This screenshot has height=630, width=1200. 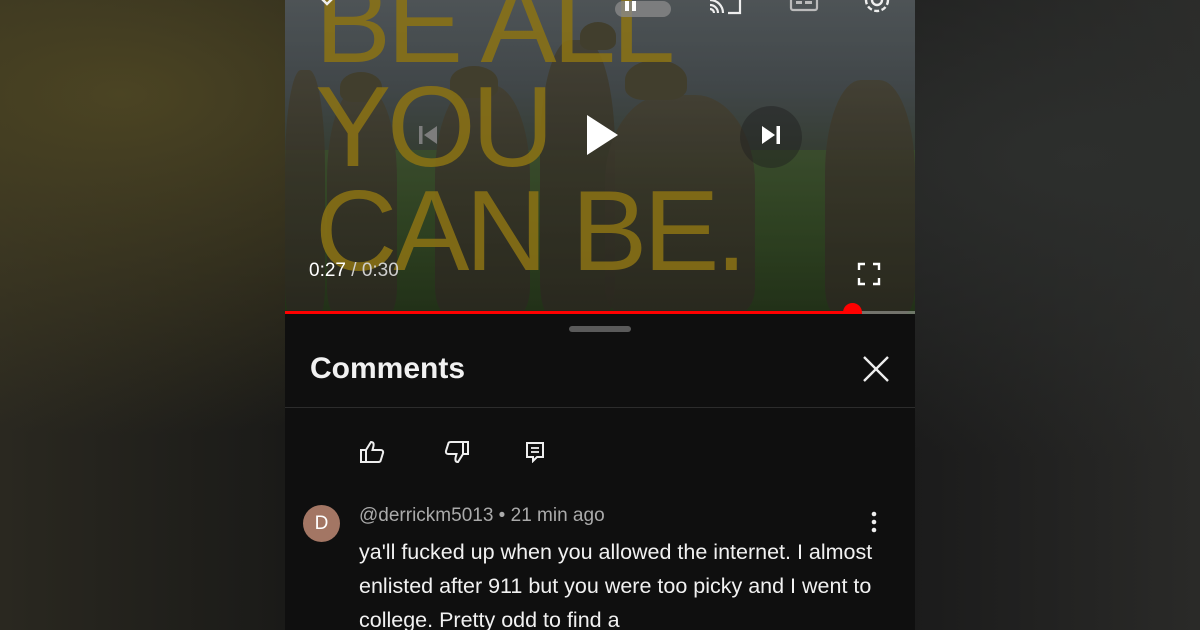 What do you see at coordinates (600, 407) in the screenshot?
I see `sheet-divider` at bounding box center [600, 407].